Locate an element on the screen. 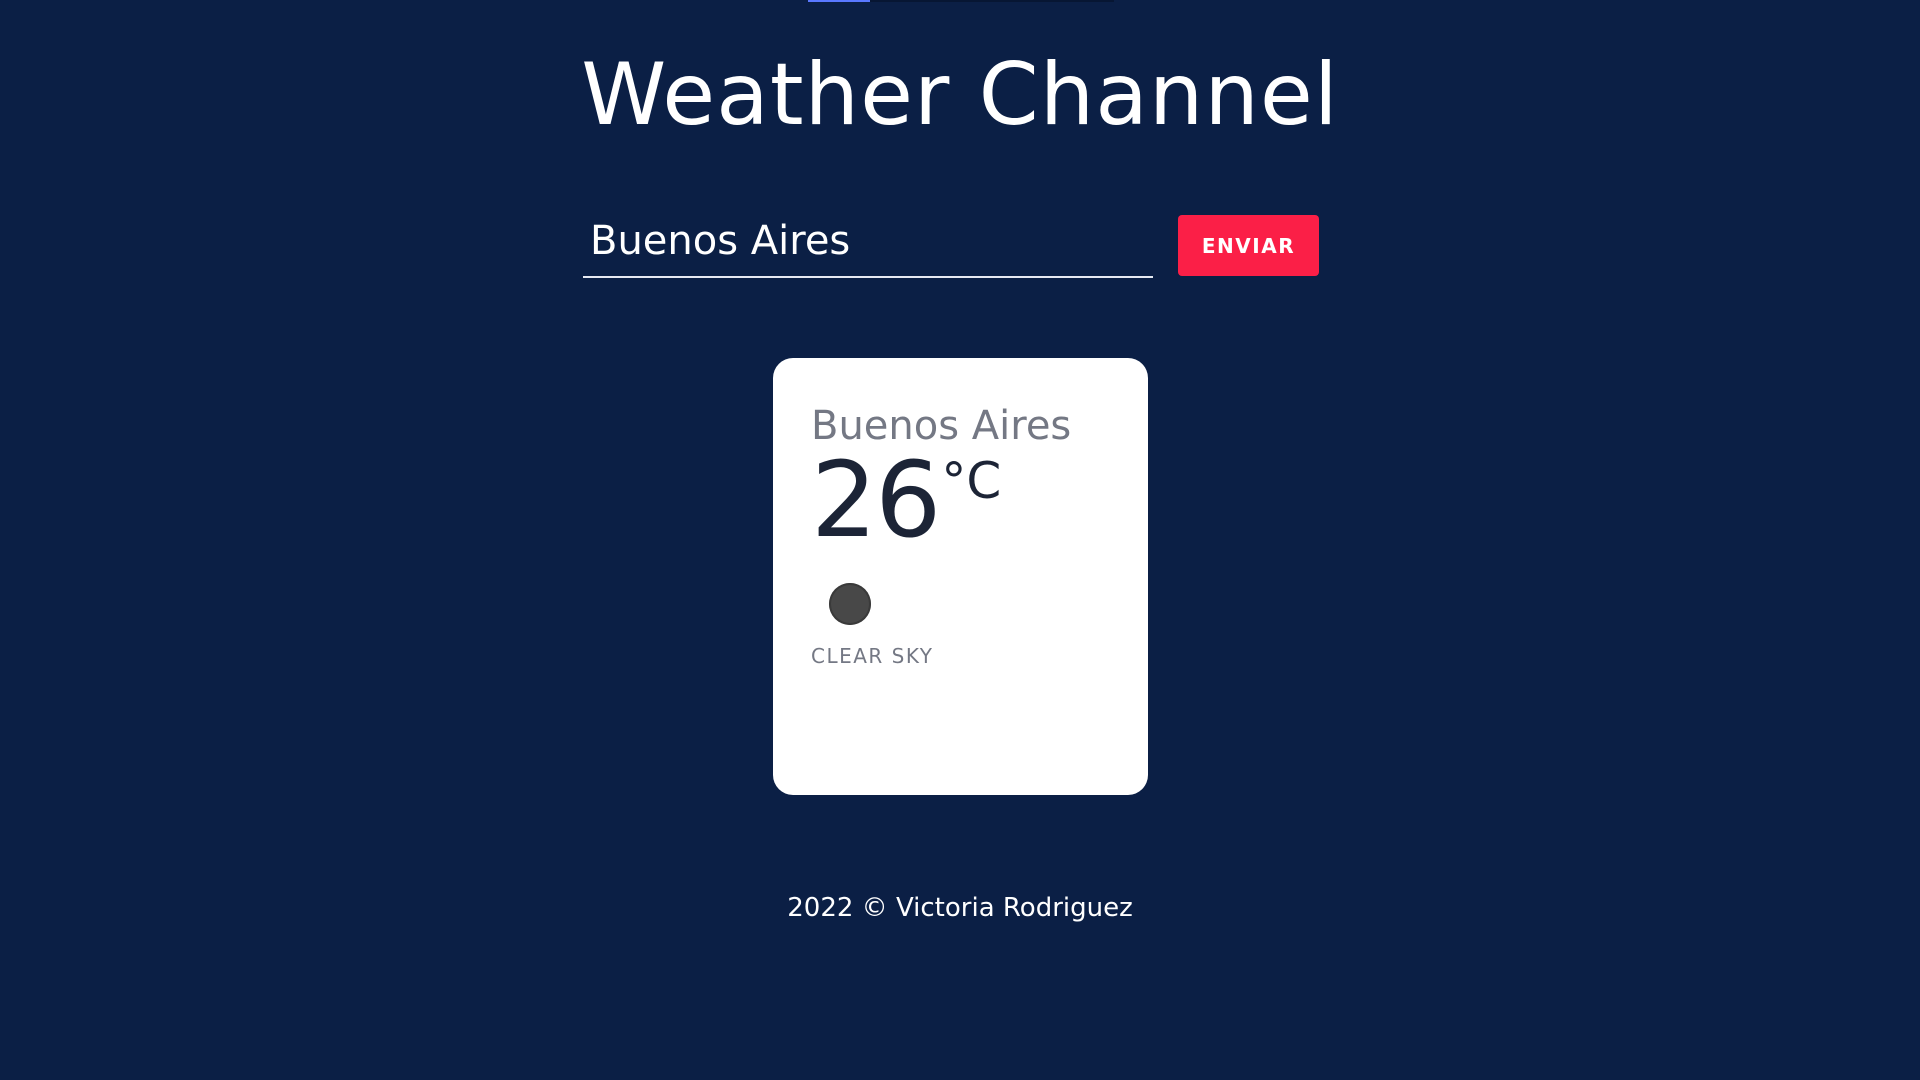 The height and width of the screenshot is (1080, 1920). card-temperature: 26°C is located at coordinates (906, 500).